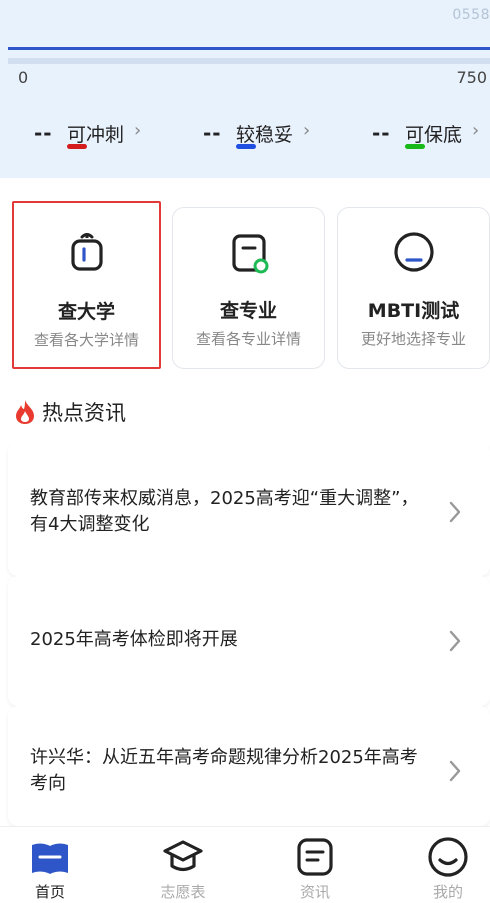 This screenshot has width=490, height=903. I want to click on reach-label: 可冲刺, so click(96, 135).